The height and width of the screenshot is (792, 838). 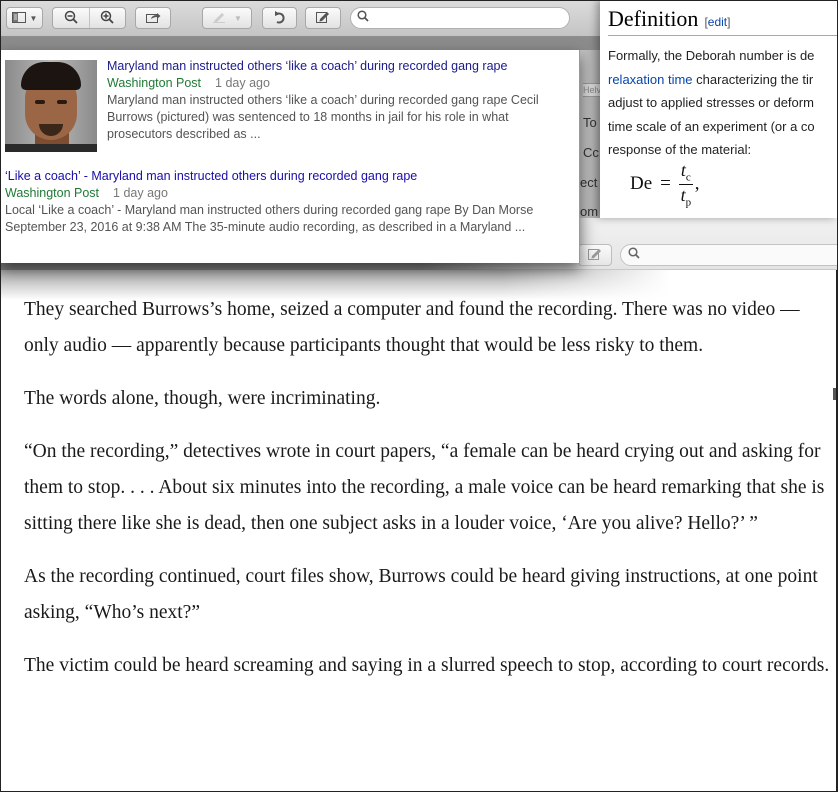 What do you see at coordinates (590, 135) in the screenshot?
I see `mail-window-slice: Helv To Cc ect om` at bounding box center [590, 135].